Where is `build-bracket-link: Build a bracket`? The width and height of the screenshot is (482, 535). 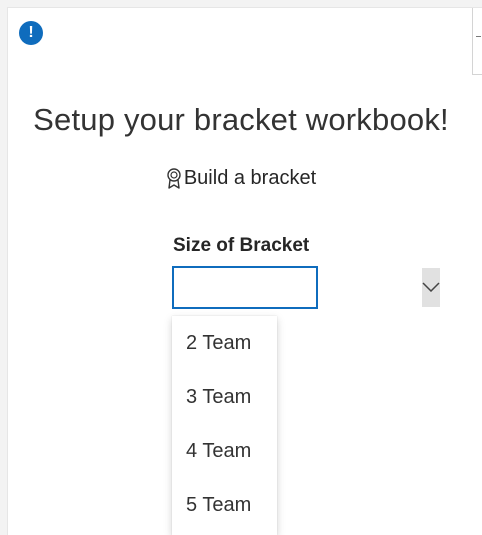
build-bracket-link: Build a bracket is located at coordinates (241, 178).